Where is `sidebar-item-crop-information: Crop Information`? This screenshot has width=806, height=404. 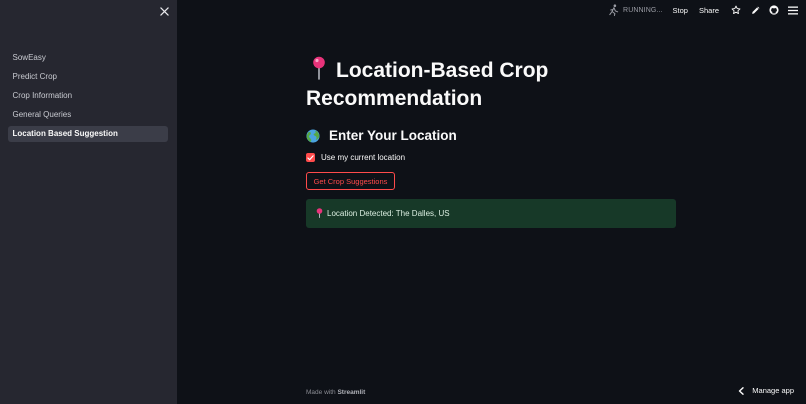
sidebar-item-crop-information: Crop Information is located at coordinates (88, 96).